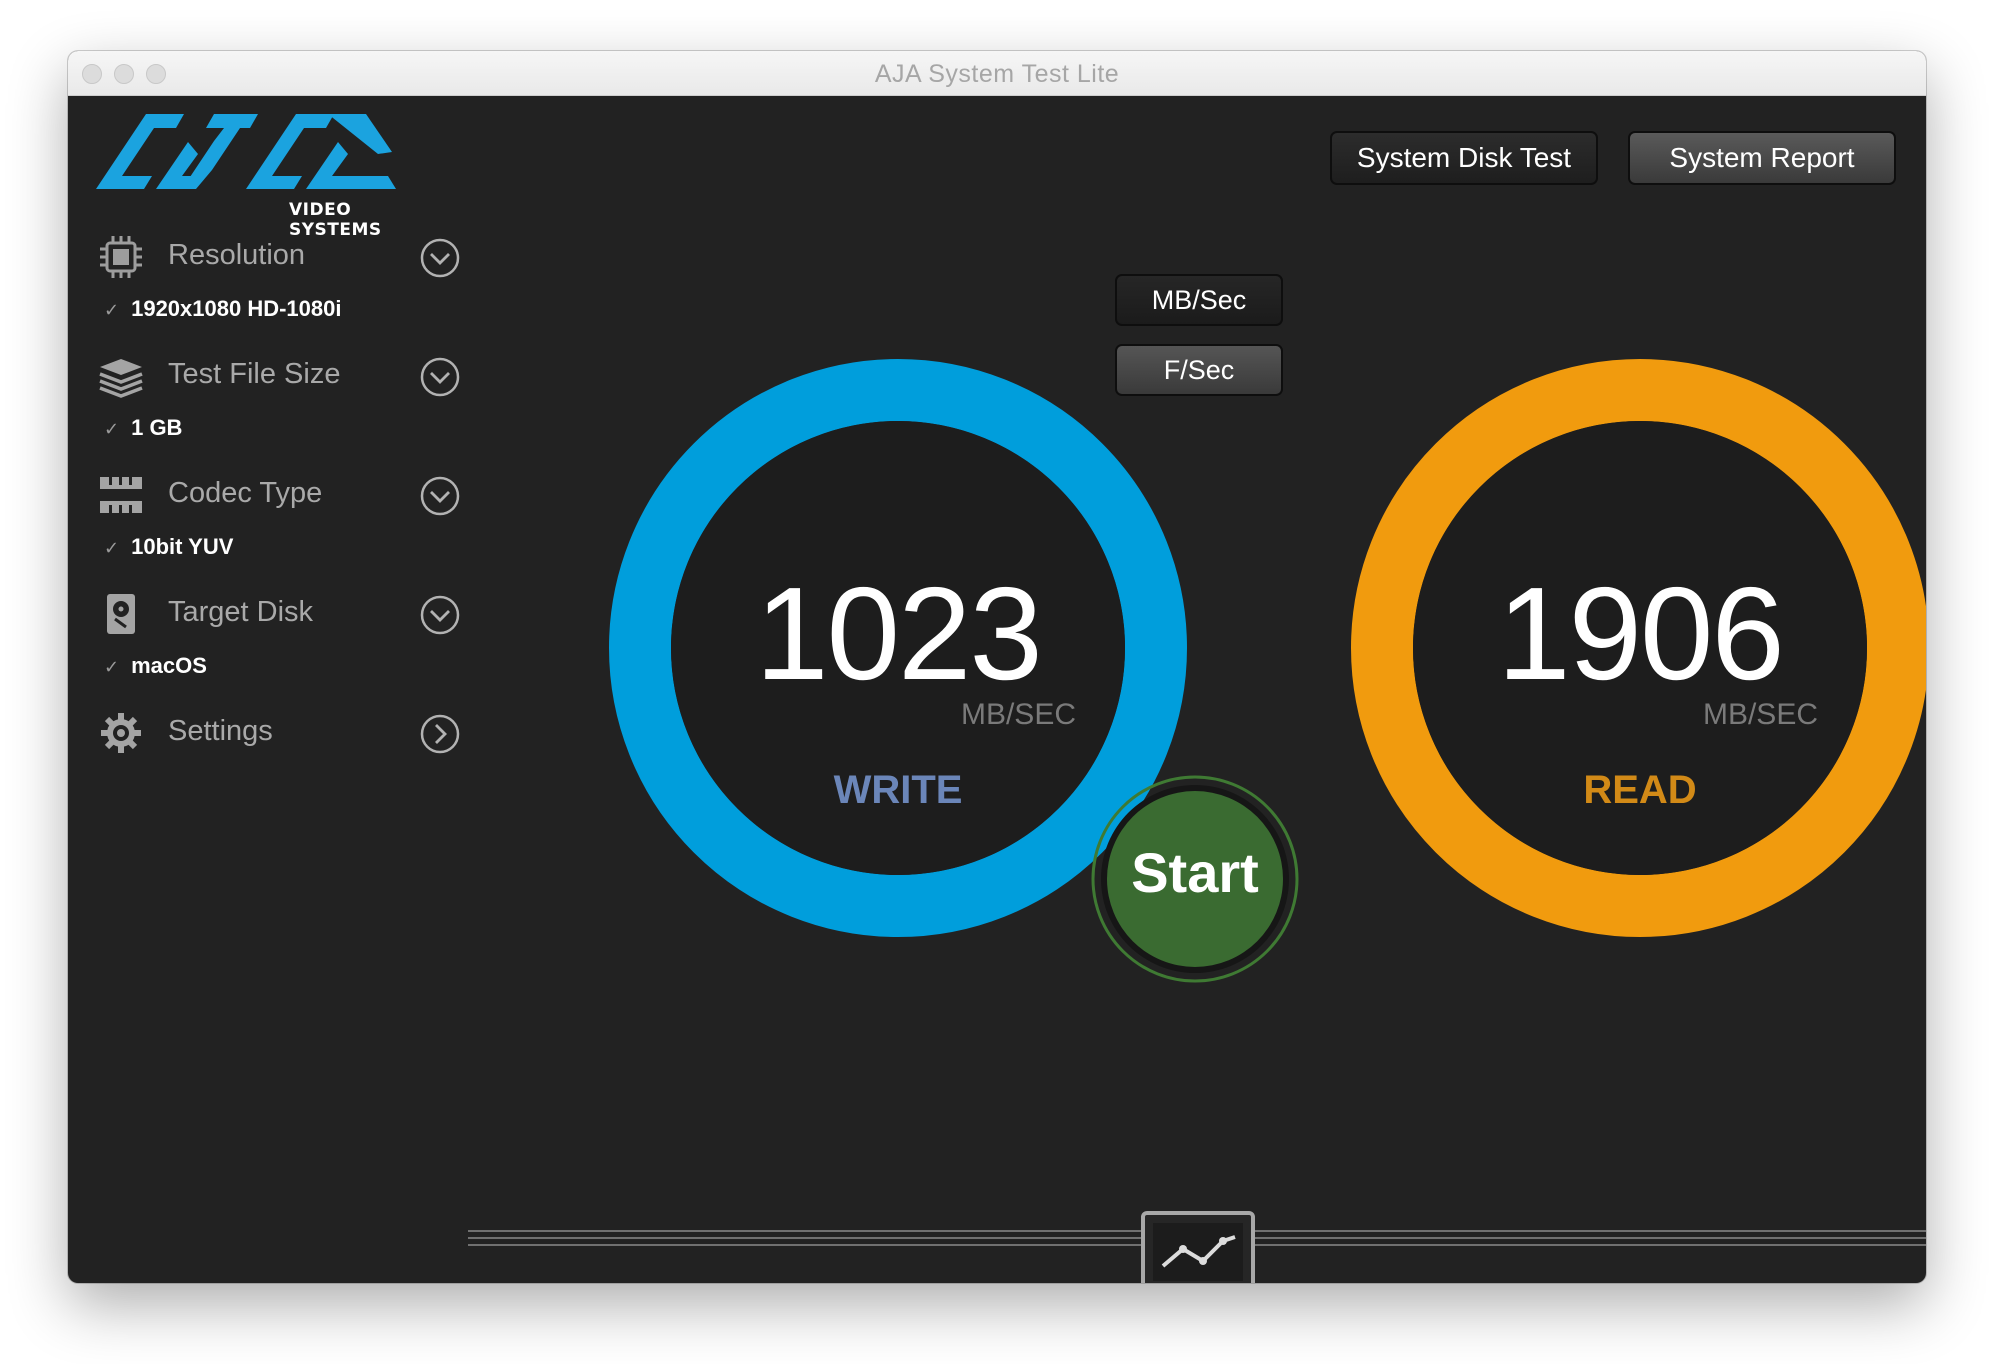 Image resolution: width=1990 pixels, height=1364 pixels. I want to click on line-chart-icon, so click(1198, 1247).